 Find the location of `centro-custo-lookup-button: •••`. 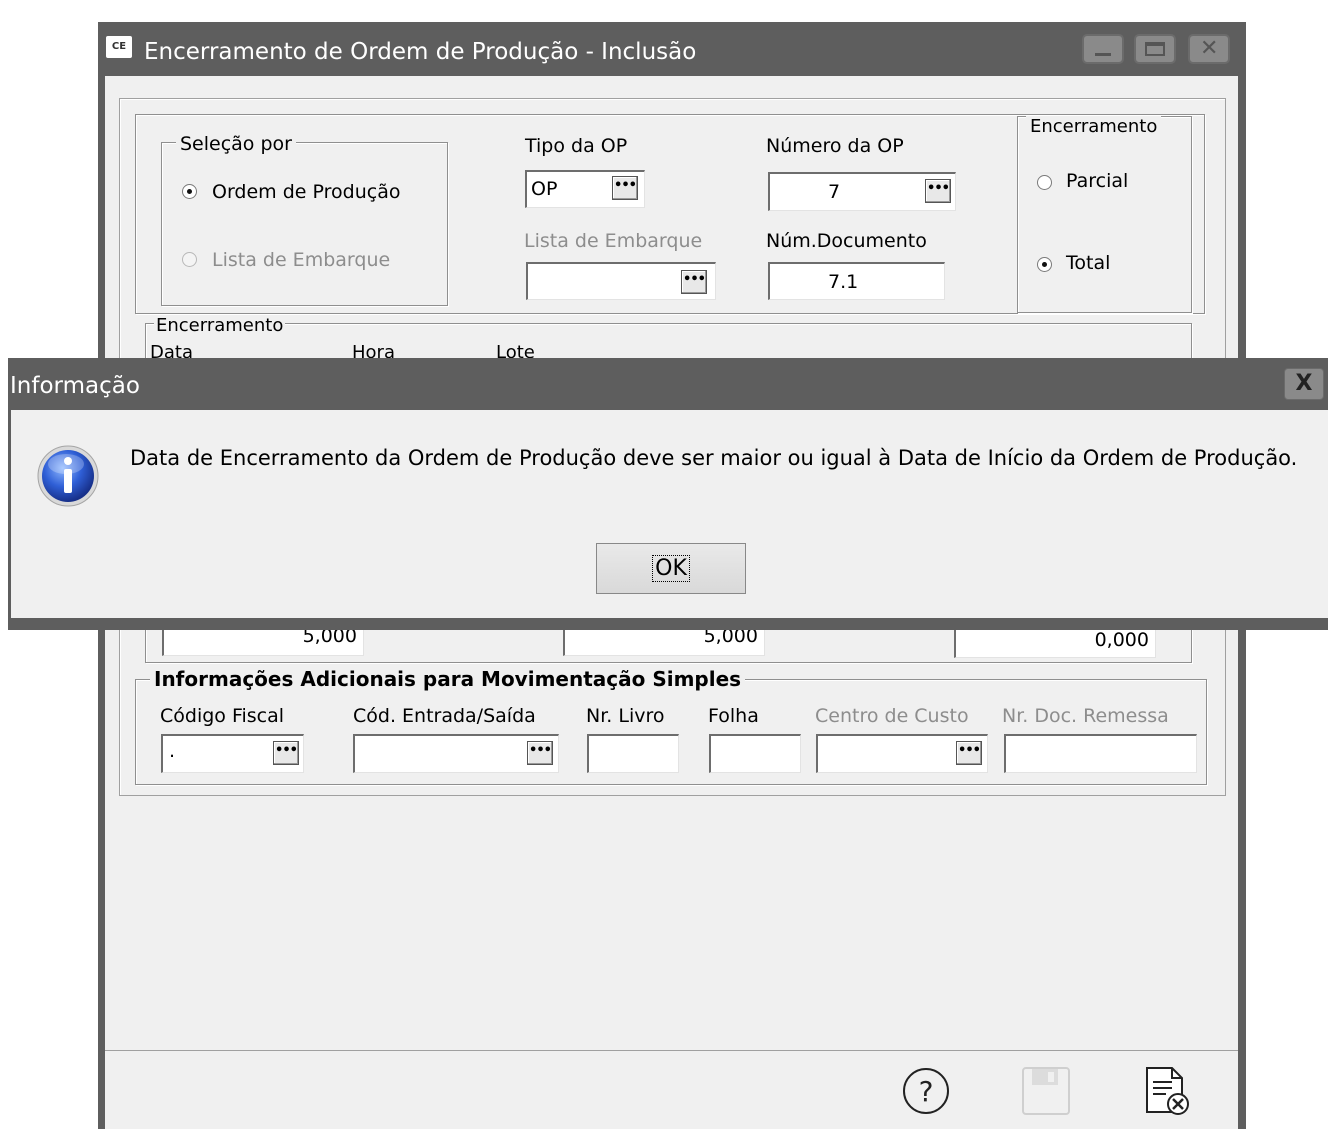

centro-custo-lookup-button: ••• is located at coordinates (969, 753).